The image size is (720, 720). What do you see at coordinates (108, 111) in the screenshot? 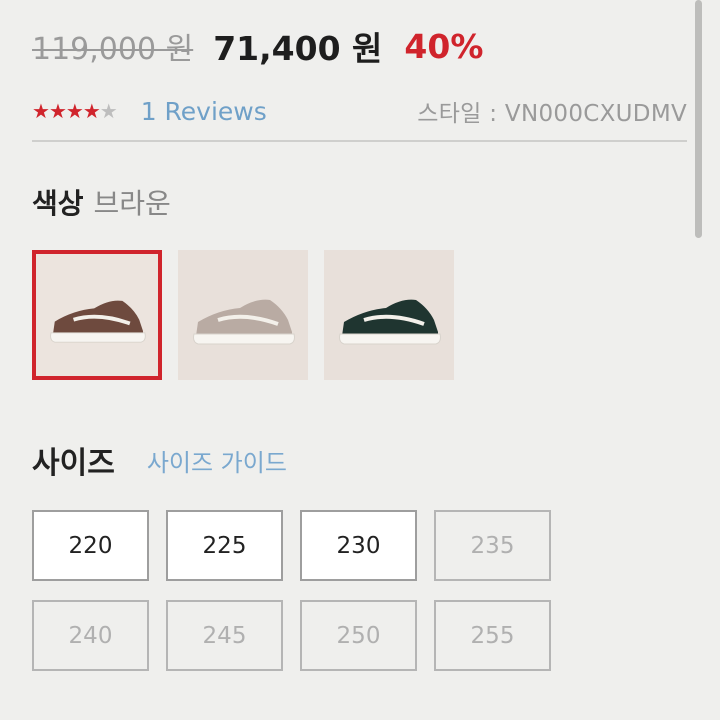
I see `star-empty-icon: ★` at bounding box center [108, 111].